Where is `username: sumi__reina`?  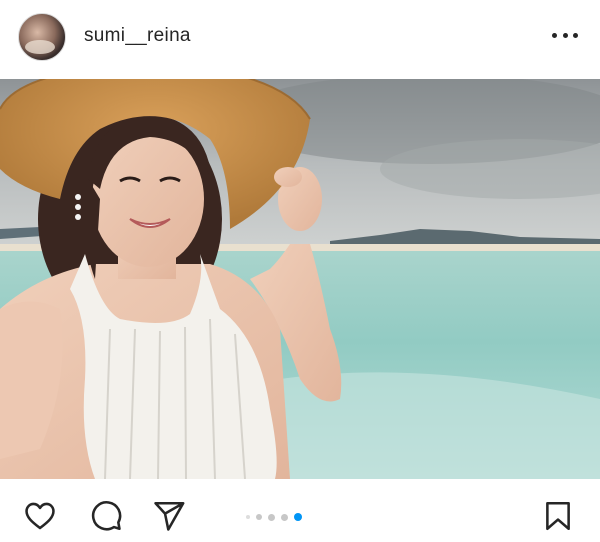
username: sumi__reina is located at coordinates (137, 36).